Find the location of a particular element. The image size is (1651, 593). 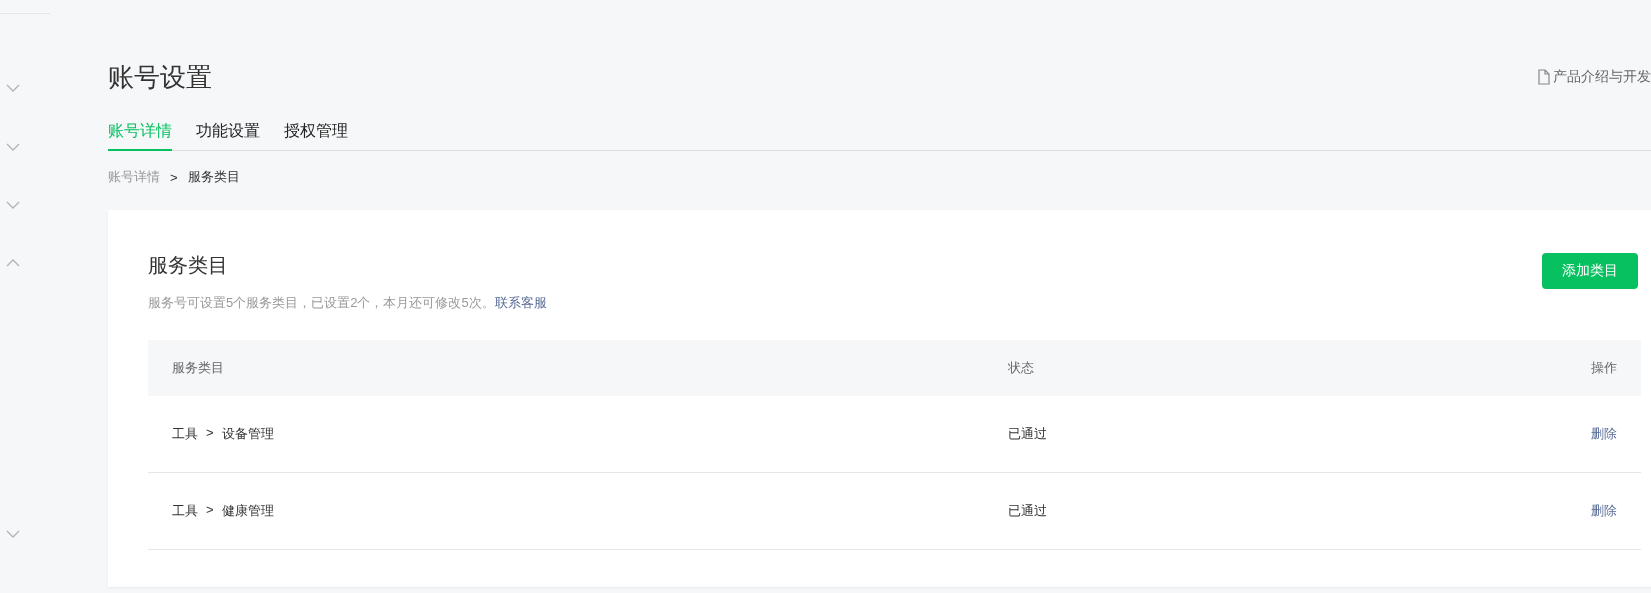

subcategory-text: 设备管理 is located at coordinates (247, 434).